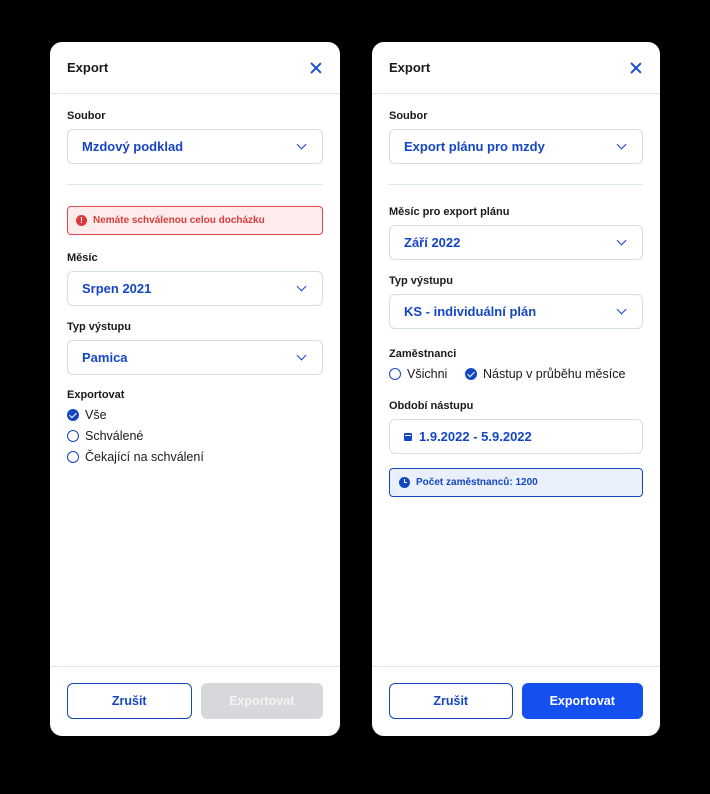 The width and height of the screenshot is (710, 794). I want to click on typ-vystupu-select: Pamica, so click(195, 357).